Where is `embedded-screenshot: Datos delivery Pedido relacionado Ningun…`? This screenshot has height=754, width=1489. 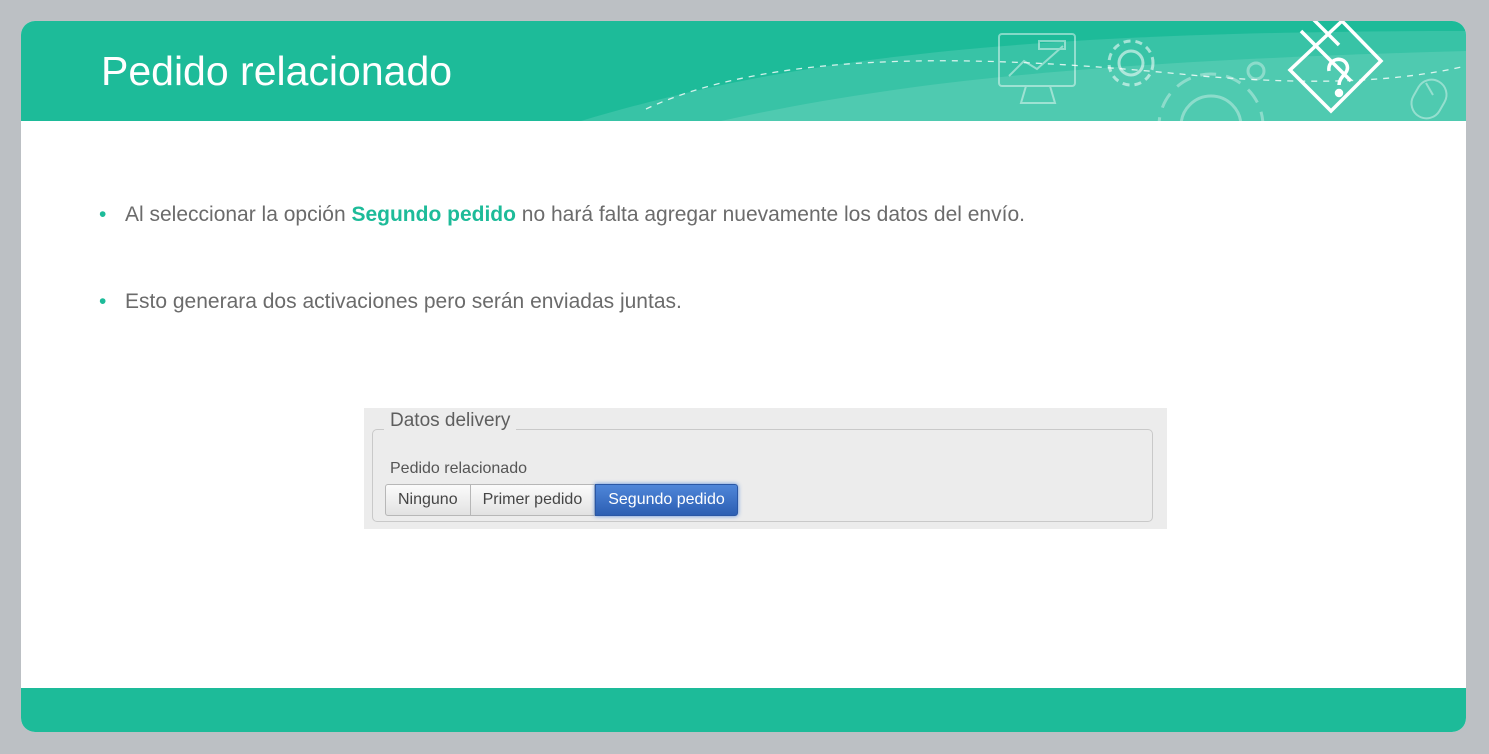
embedded-screenshot: Datos delivery Pedido relacionado Ningun… is located at coordinates (765, 468).